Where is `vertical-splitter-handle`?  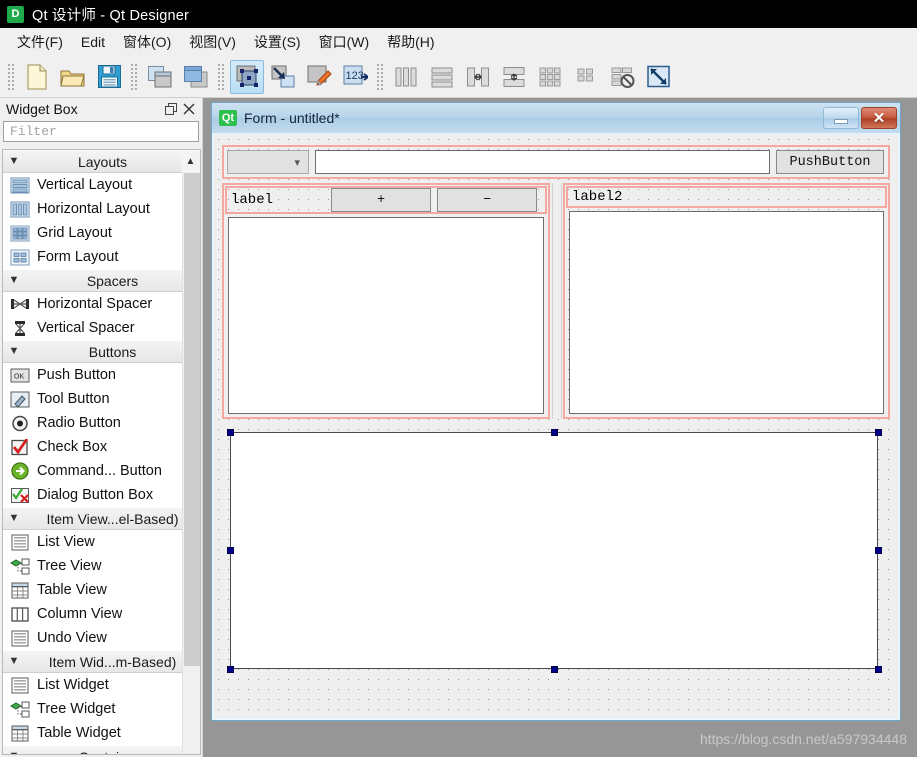
vertical-splitter-handle is located at coordinates (557, 301).